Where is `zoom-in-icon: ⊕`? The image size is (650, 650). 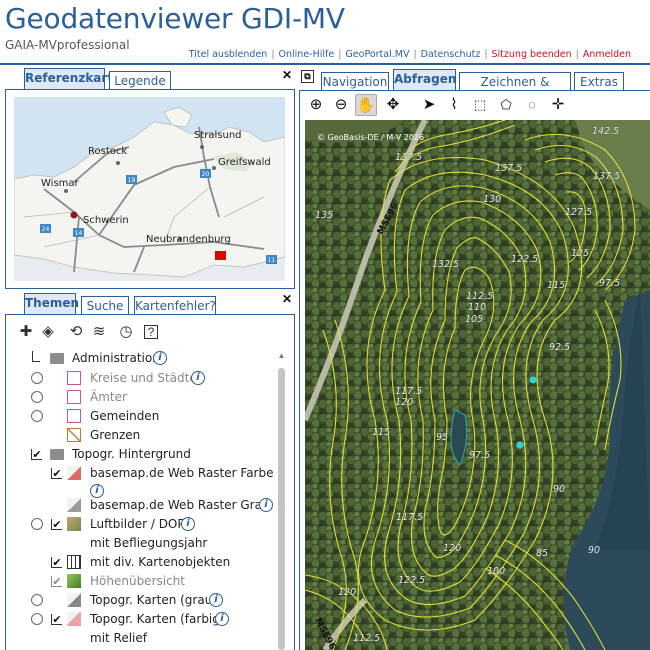
zoom-in-icon: ⊕ is located at coordinates (316, 105).